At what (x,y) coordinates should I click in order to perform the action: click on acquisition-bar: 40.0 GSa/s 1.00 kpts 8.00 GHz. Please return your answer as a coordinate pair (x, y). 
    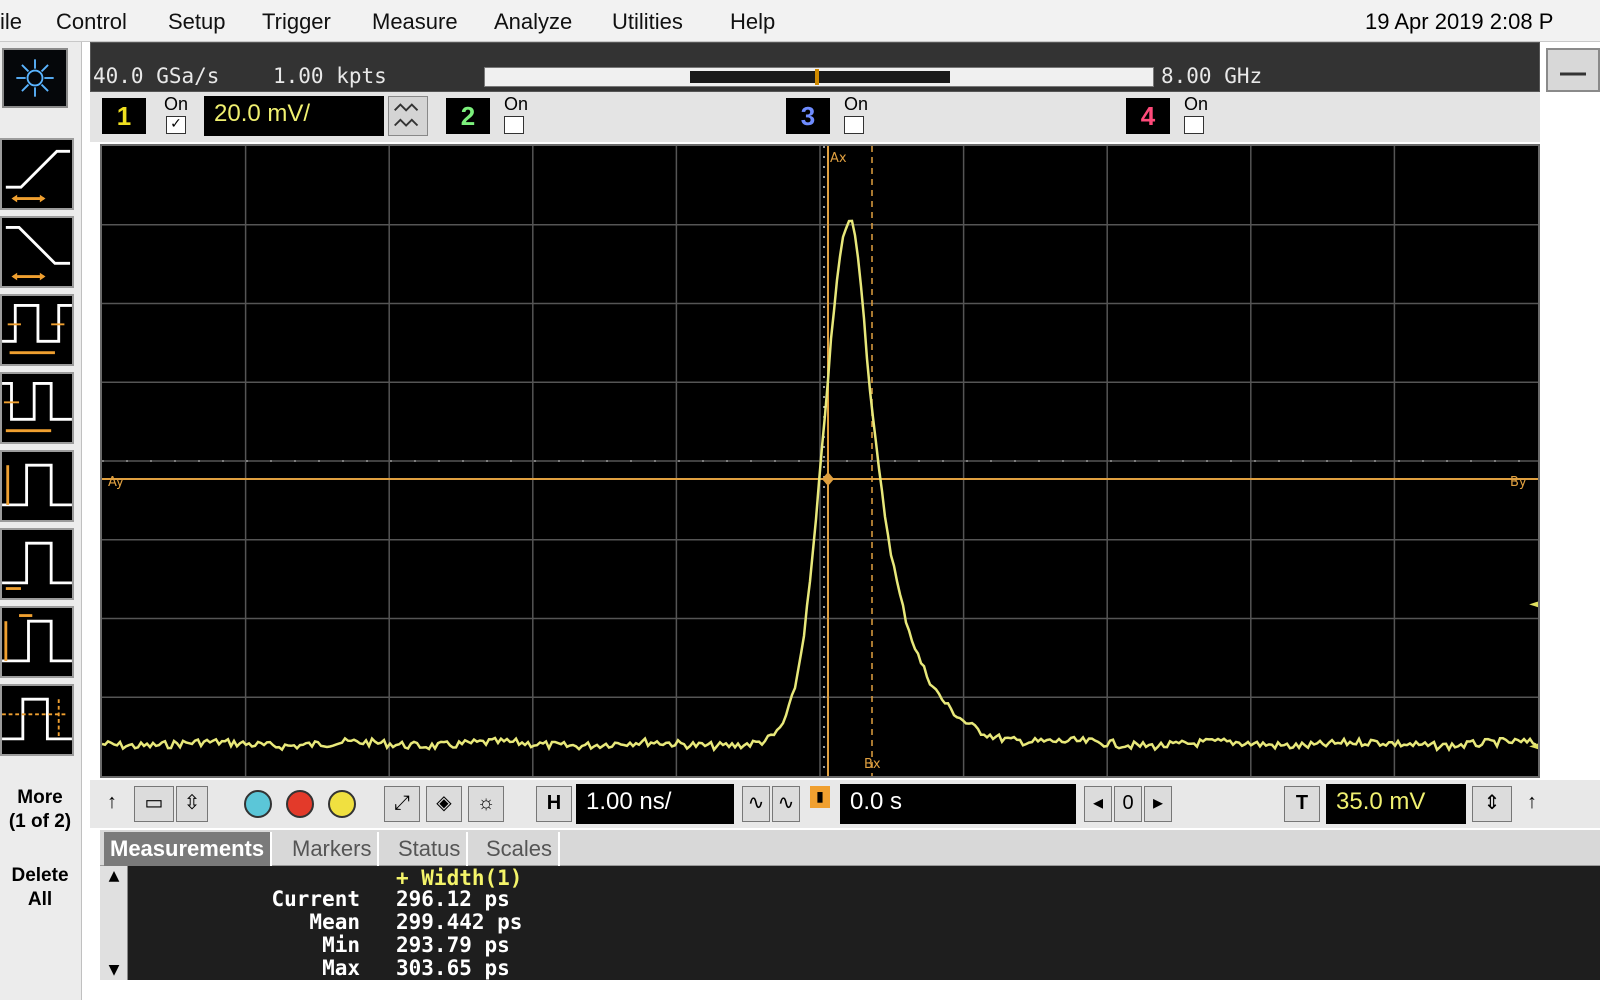
    Looking at the image, I should click on (815, 67).